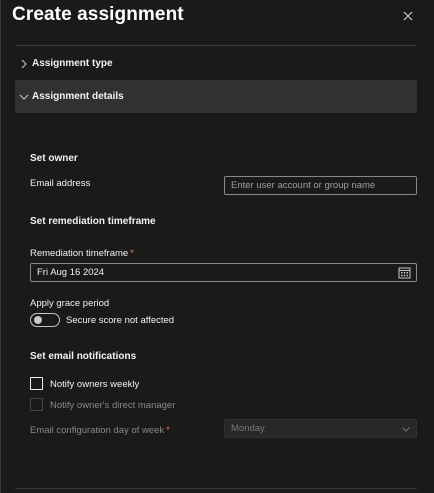  What do you see at coordinates (120, 320) in the screenshot?
I see `grace-period-toggle-text: Secure score not affected` at bounding box center [120, 320].